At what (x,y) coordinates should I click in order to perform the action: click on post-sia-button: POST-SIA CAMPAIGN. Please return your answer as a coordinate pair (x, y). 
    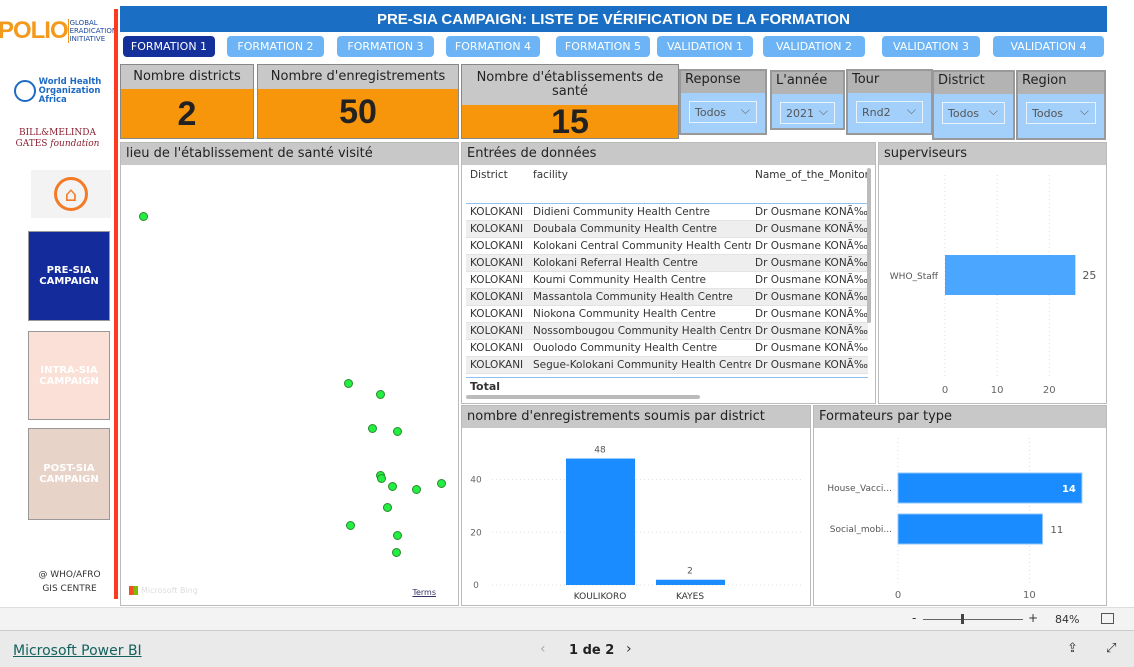
    Looking at the image, I should click on (69, 474).